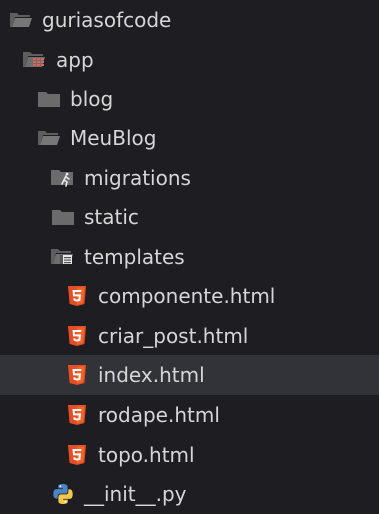  Describe the element at coordinates (173, 336) in the screenshot. I see `tree-item-label: criar_post.html` at that location.